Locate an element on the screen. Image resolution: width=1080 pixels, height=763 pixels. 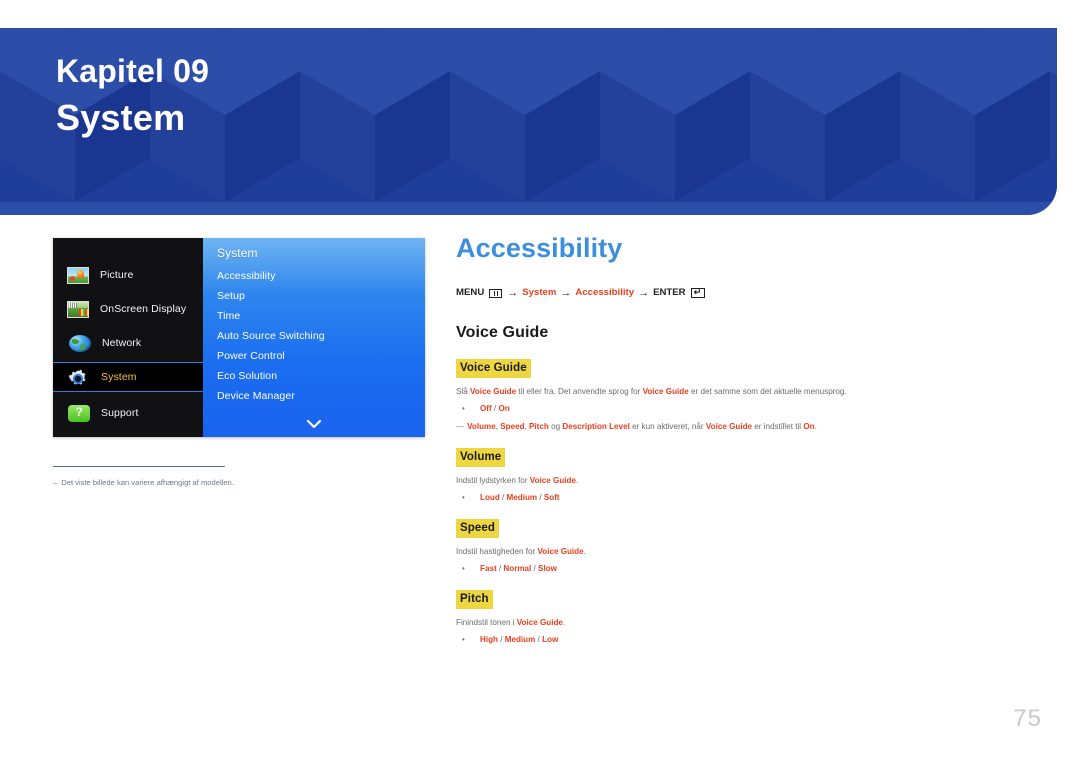
osd-submenu-item-accessibility: Accessibility is located at coordinates (246, 276).